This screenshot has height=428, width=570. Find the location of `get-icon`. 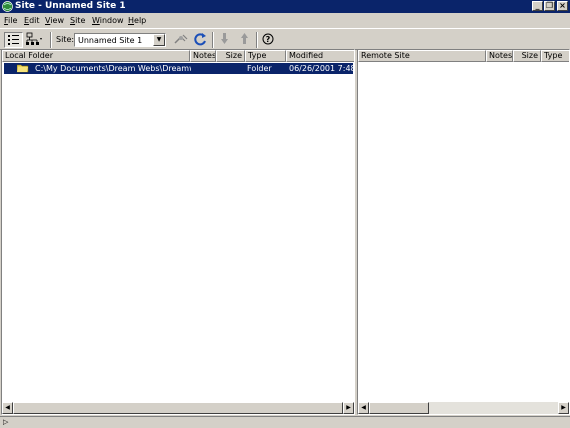

get-icon is located at coordinates (224, 38).